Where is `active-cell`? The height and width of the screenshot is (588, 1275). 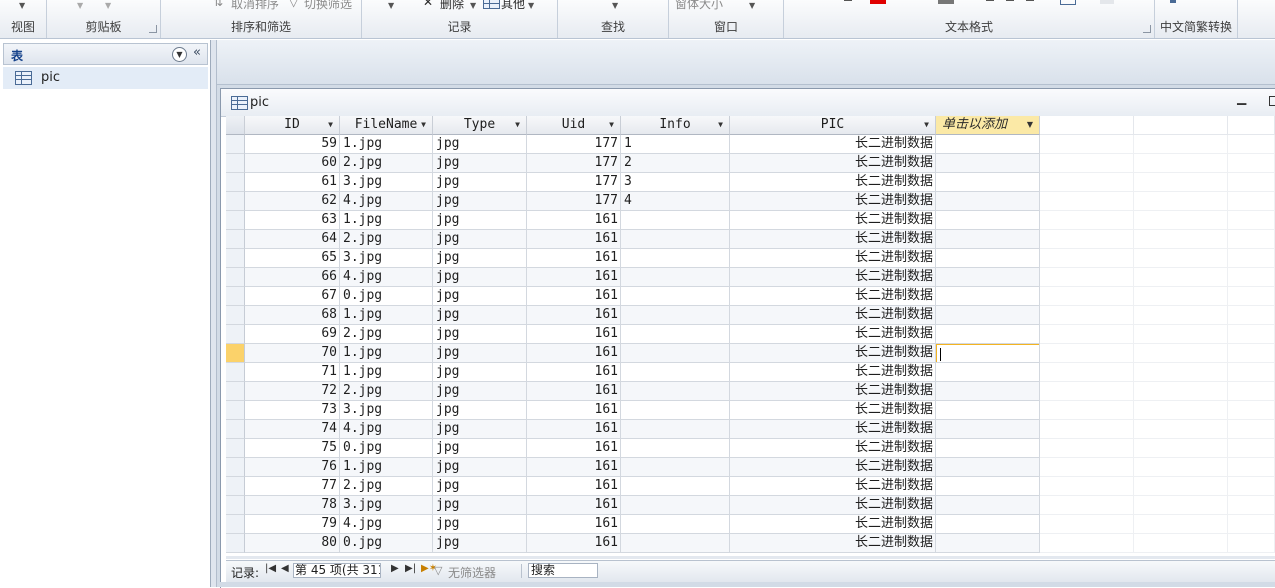 active-cell is located at coordinates (987, 353).